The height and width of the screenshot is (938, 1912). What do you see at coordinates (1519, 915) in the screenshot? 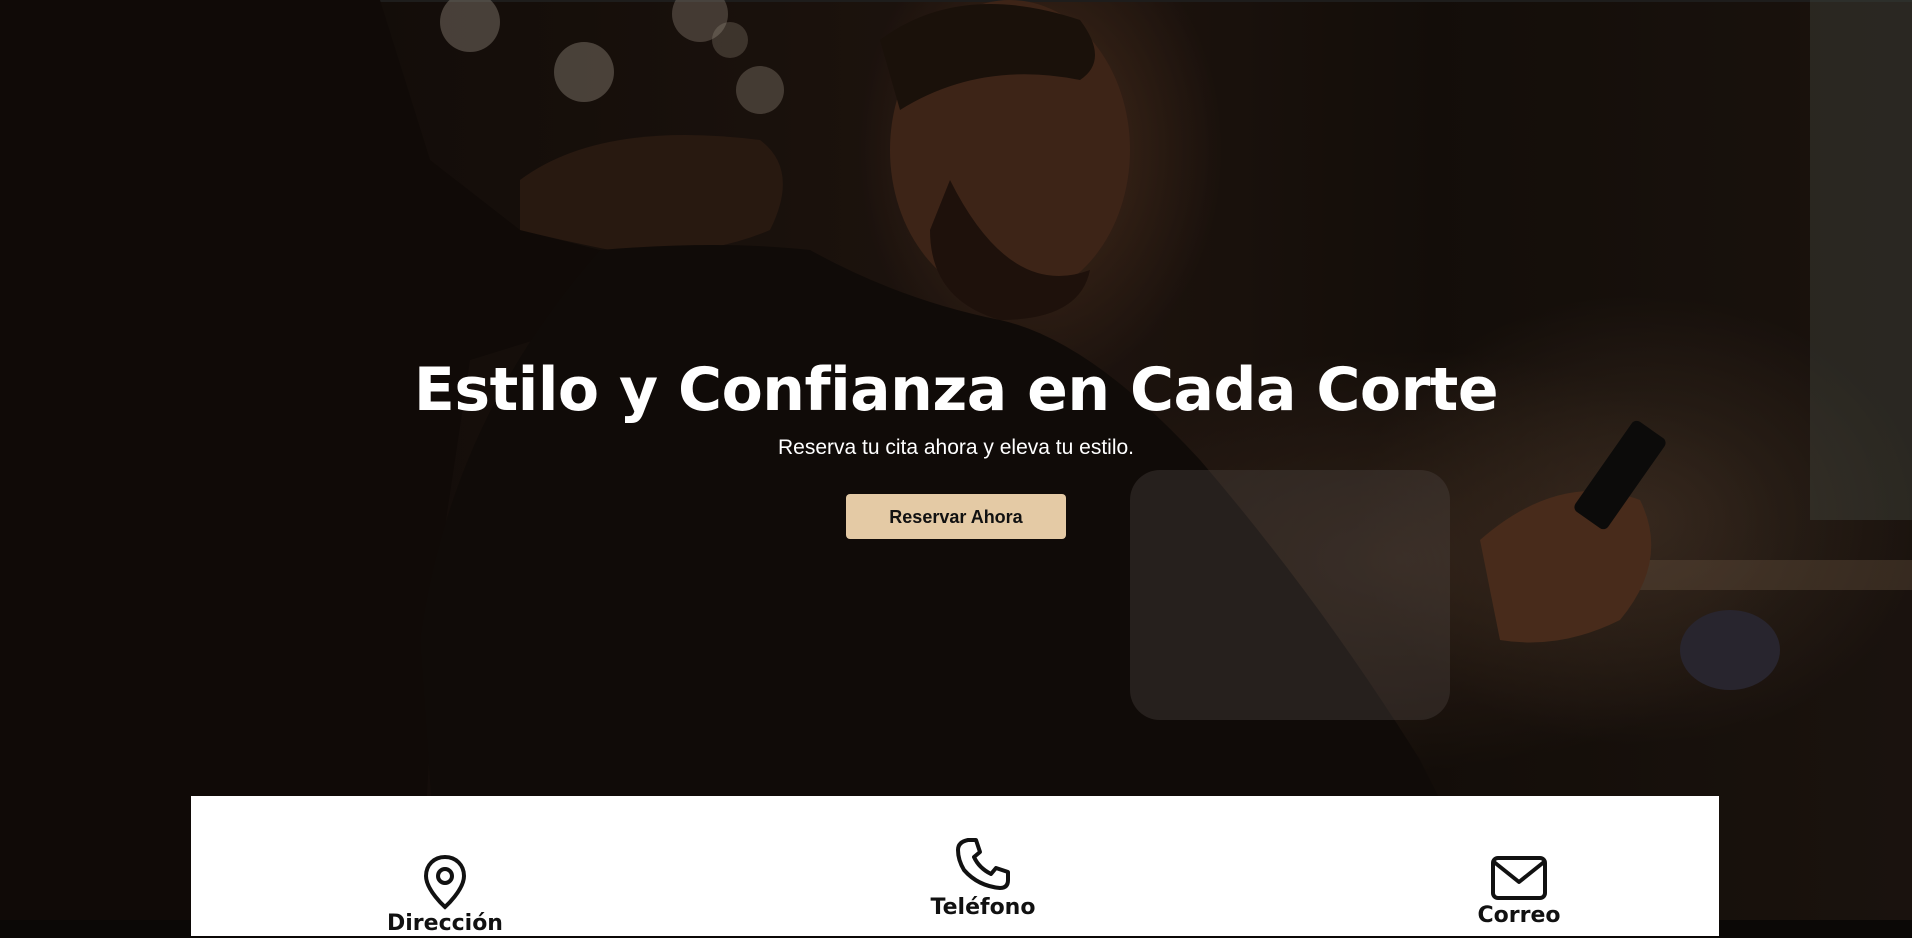
I see `info-label-email: Correo` at bounding box center [1519, 915].